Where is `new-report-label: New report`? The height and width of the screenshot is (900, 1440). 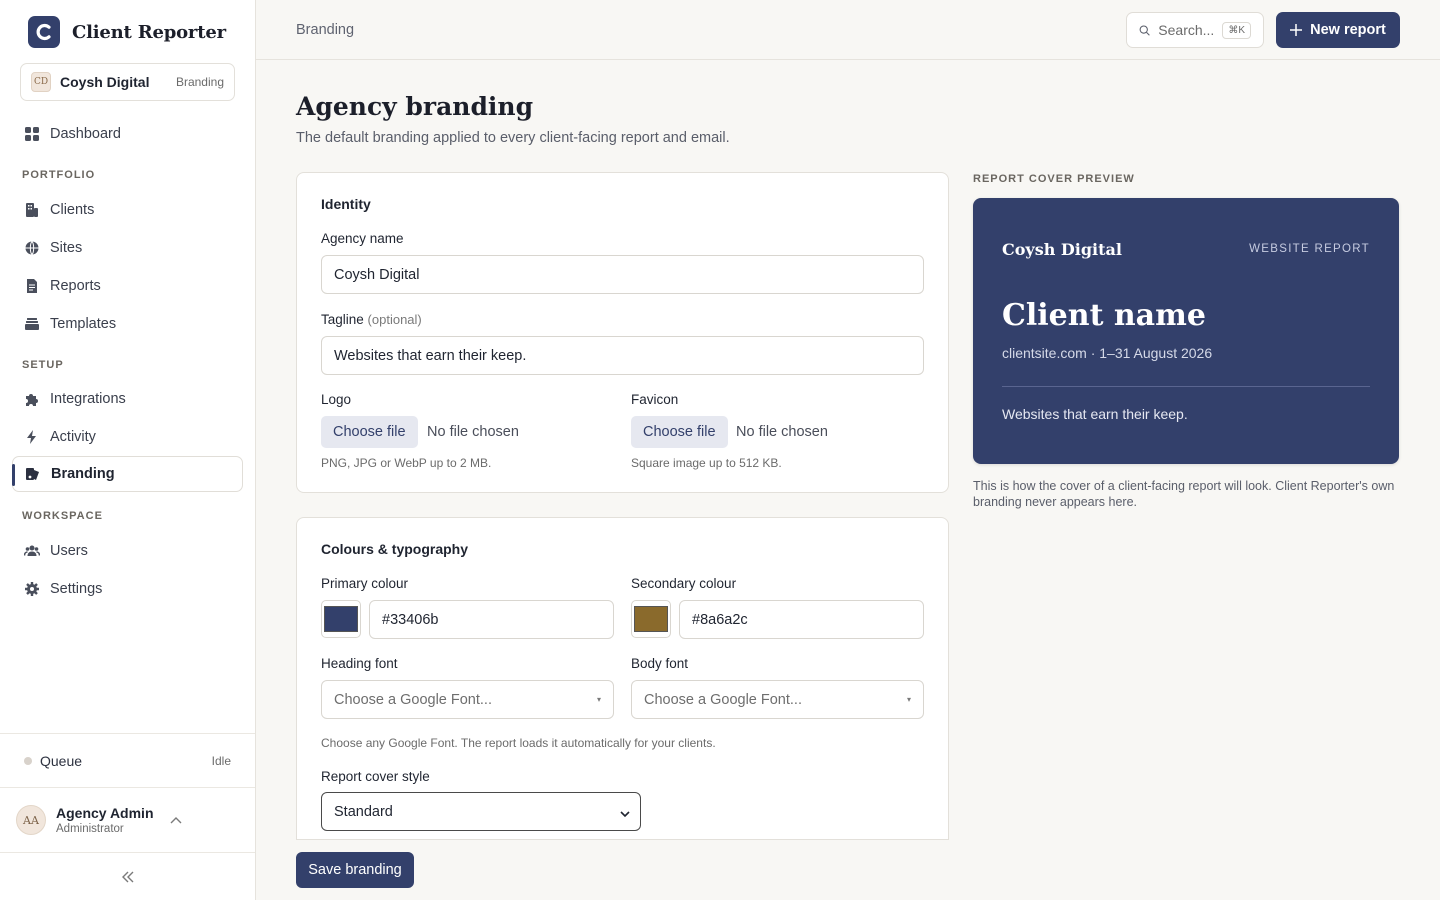
new-report-label: New report is located at coordinates (1348, 30).